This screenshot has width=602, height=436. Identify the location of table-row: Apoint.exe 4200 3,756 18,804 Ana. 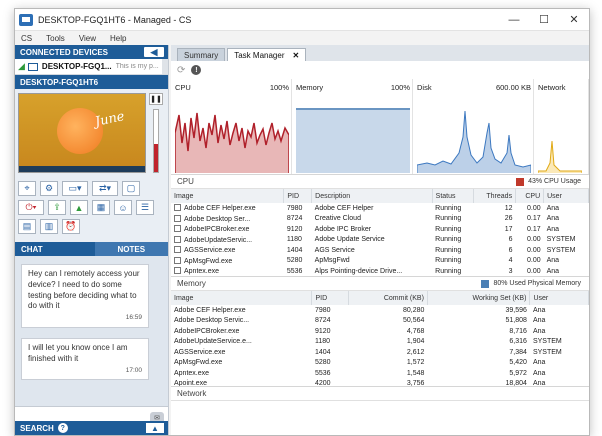
(380, 382).